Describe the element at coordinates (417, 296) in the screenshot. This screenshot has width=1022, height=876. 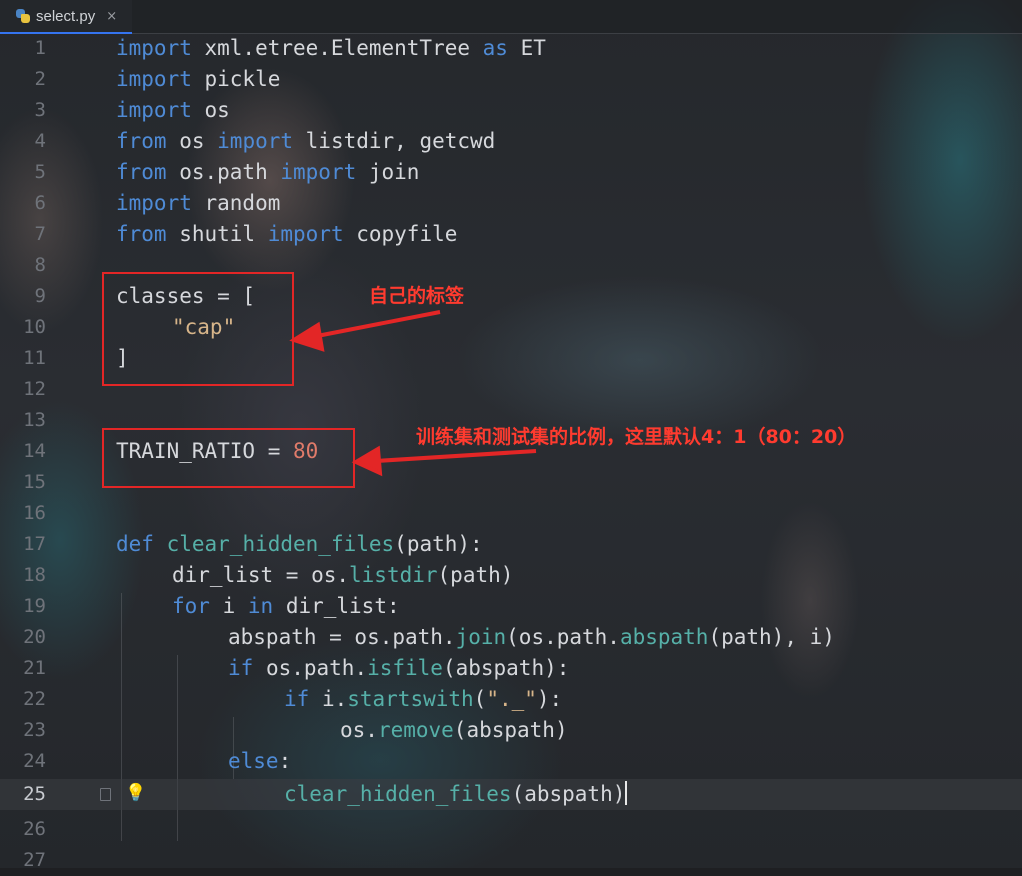
I see `label-annotation: 自己的标签` at that location.